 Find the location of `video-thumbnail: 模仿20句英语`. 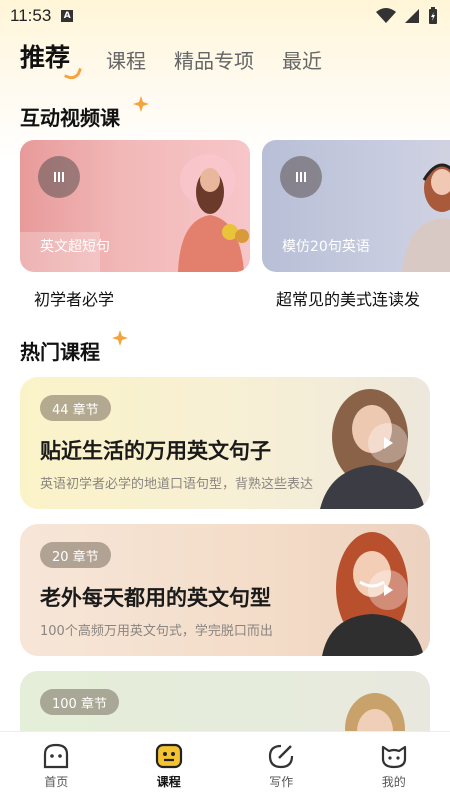

video-thumbnail: 模仿20句英语 is located at coordinates (356, 206).